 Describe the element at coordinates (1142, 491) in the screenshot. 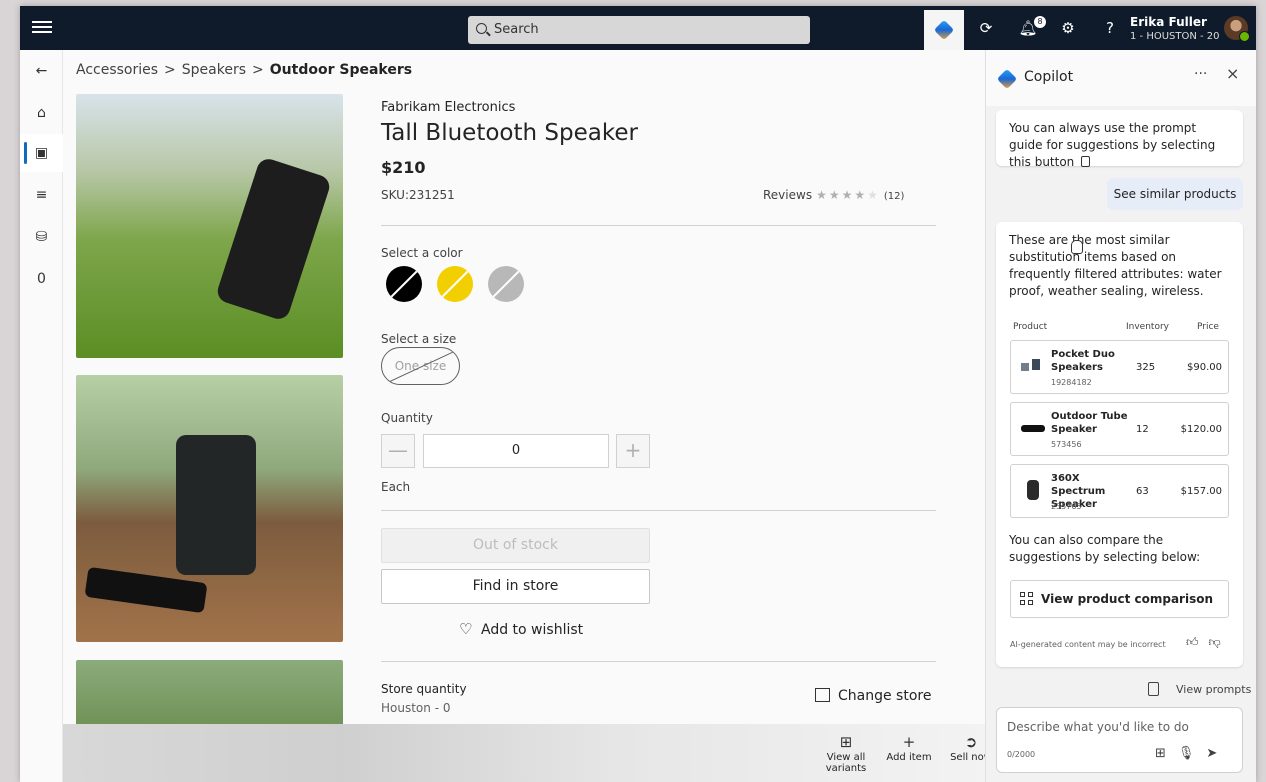

I see `product-inventory: 63` at that location.